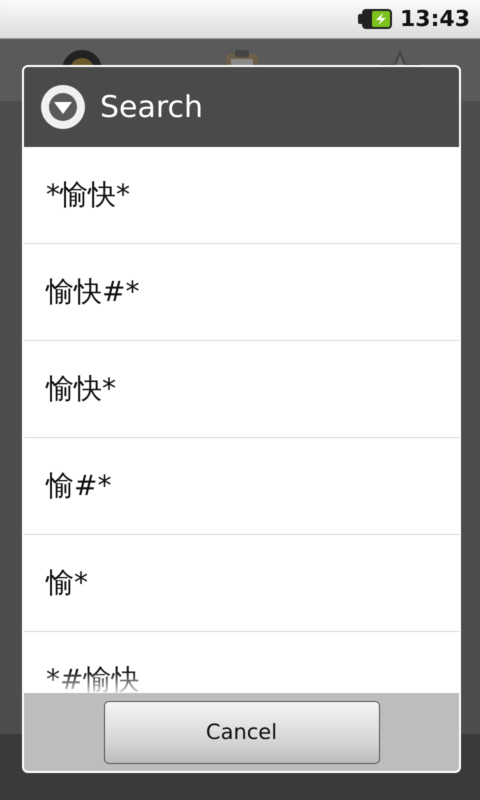 This screenshot has height=800, width=480. I want to click on dialog-title: Search, so click(152, 107).